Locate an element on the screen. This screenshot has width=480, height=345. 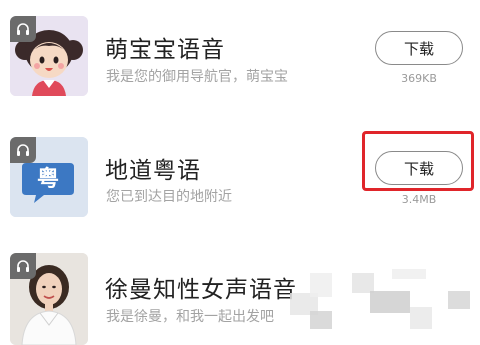
voice-thumbnail: 粤 is located at coordinates (49, 177).